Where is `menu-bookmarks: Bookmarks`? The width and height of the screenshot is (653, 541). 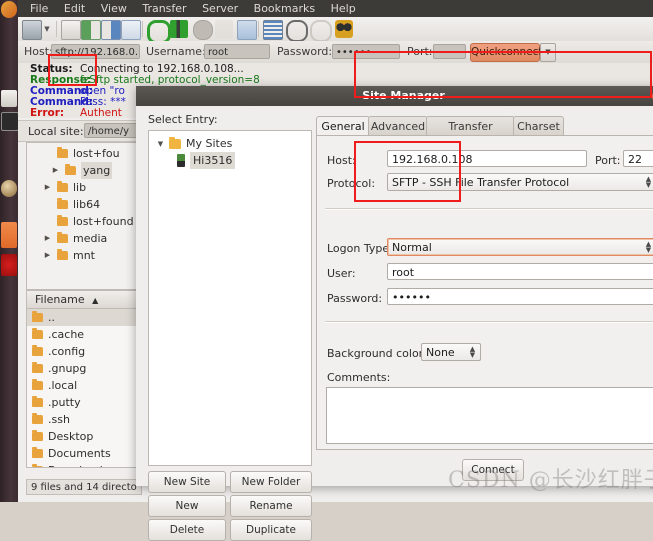
menu-bookmarks: Bookmarks is located at coordinates (284, 8).